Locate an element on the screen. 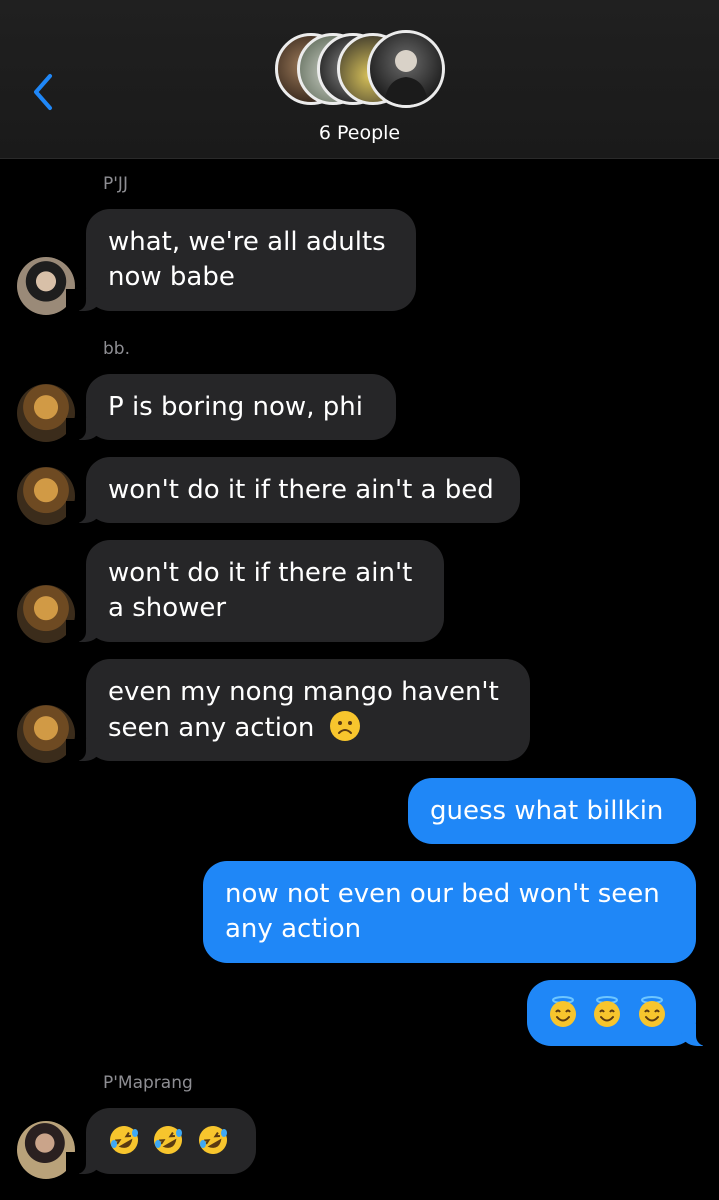  sender-name: P'JJ is located at coordinates (115, 184).